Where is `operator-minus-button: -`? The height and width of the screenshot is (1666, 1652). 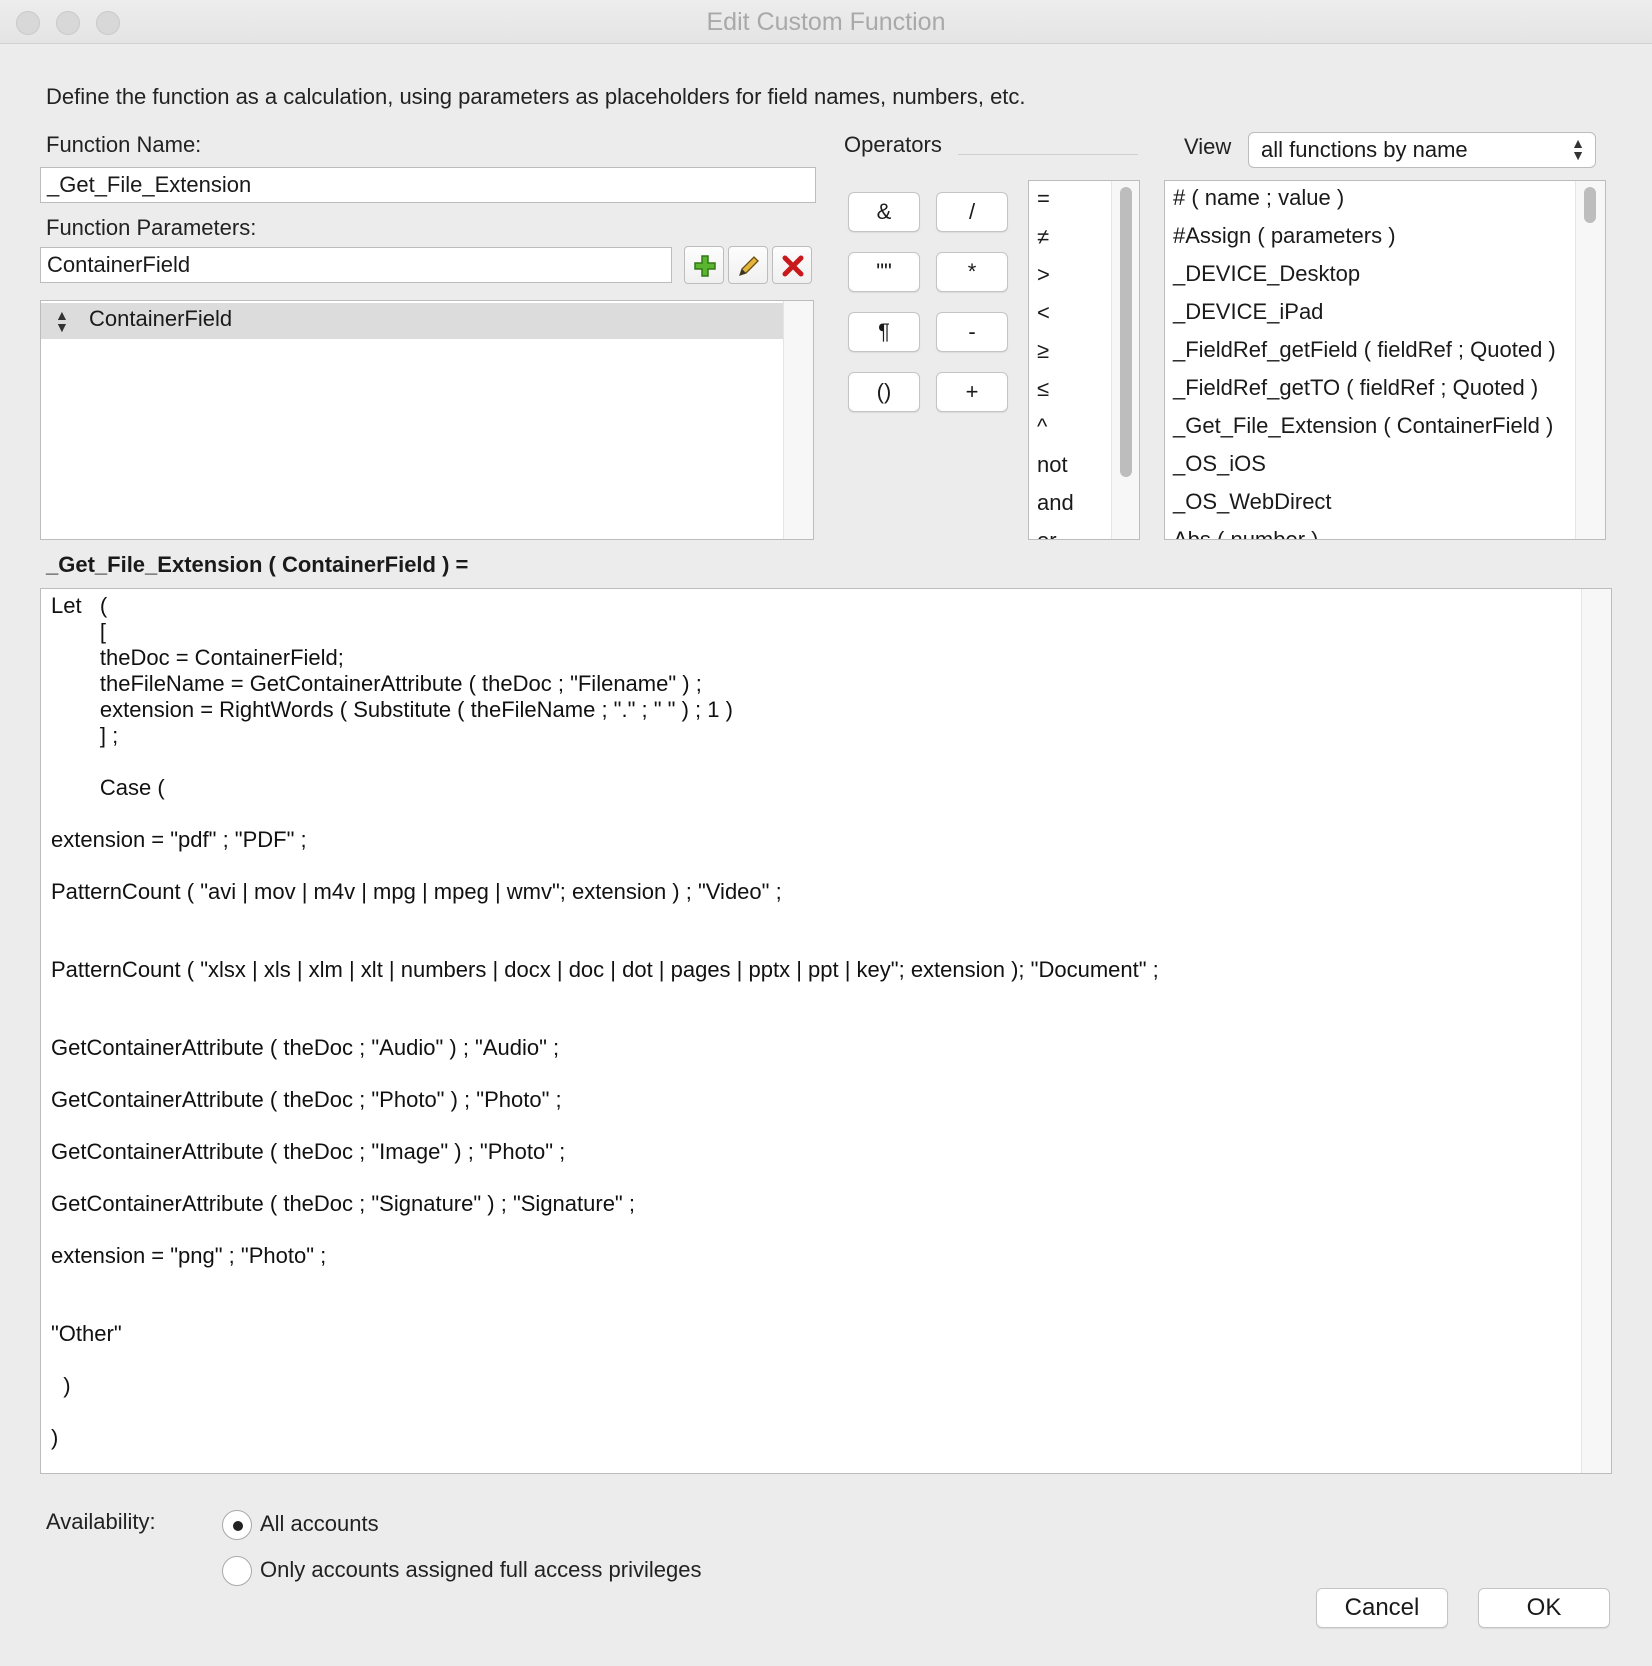 operator-minus-button: - is located at coordinates (972, 332).